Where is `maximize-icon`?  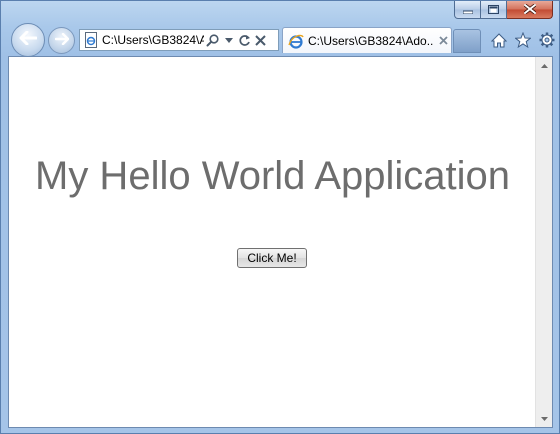
maximize-icon is located at coordinates (493, 10).